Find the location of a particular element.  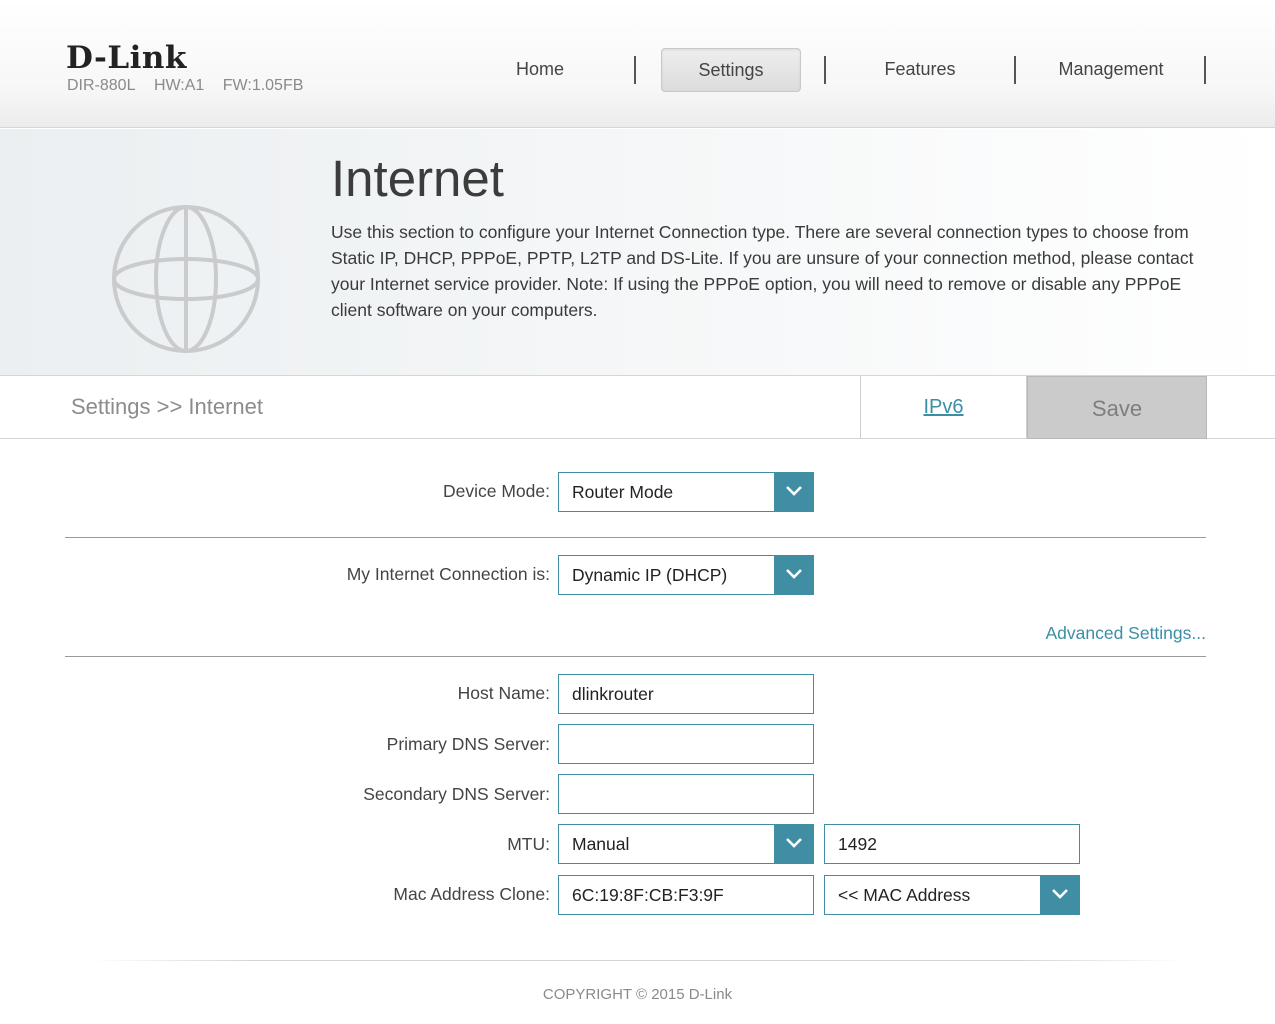

mtu-mode-select: Manual is located at coordinates (686, 844).